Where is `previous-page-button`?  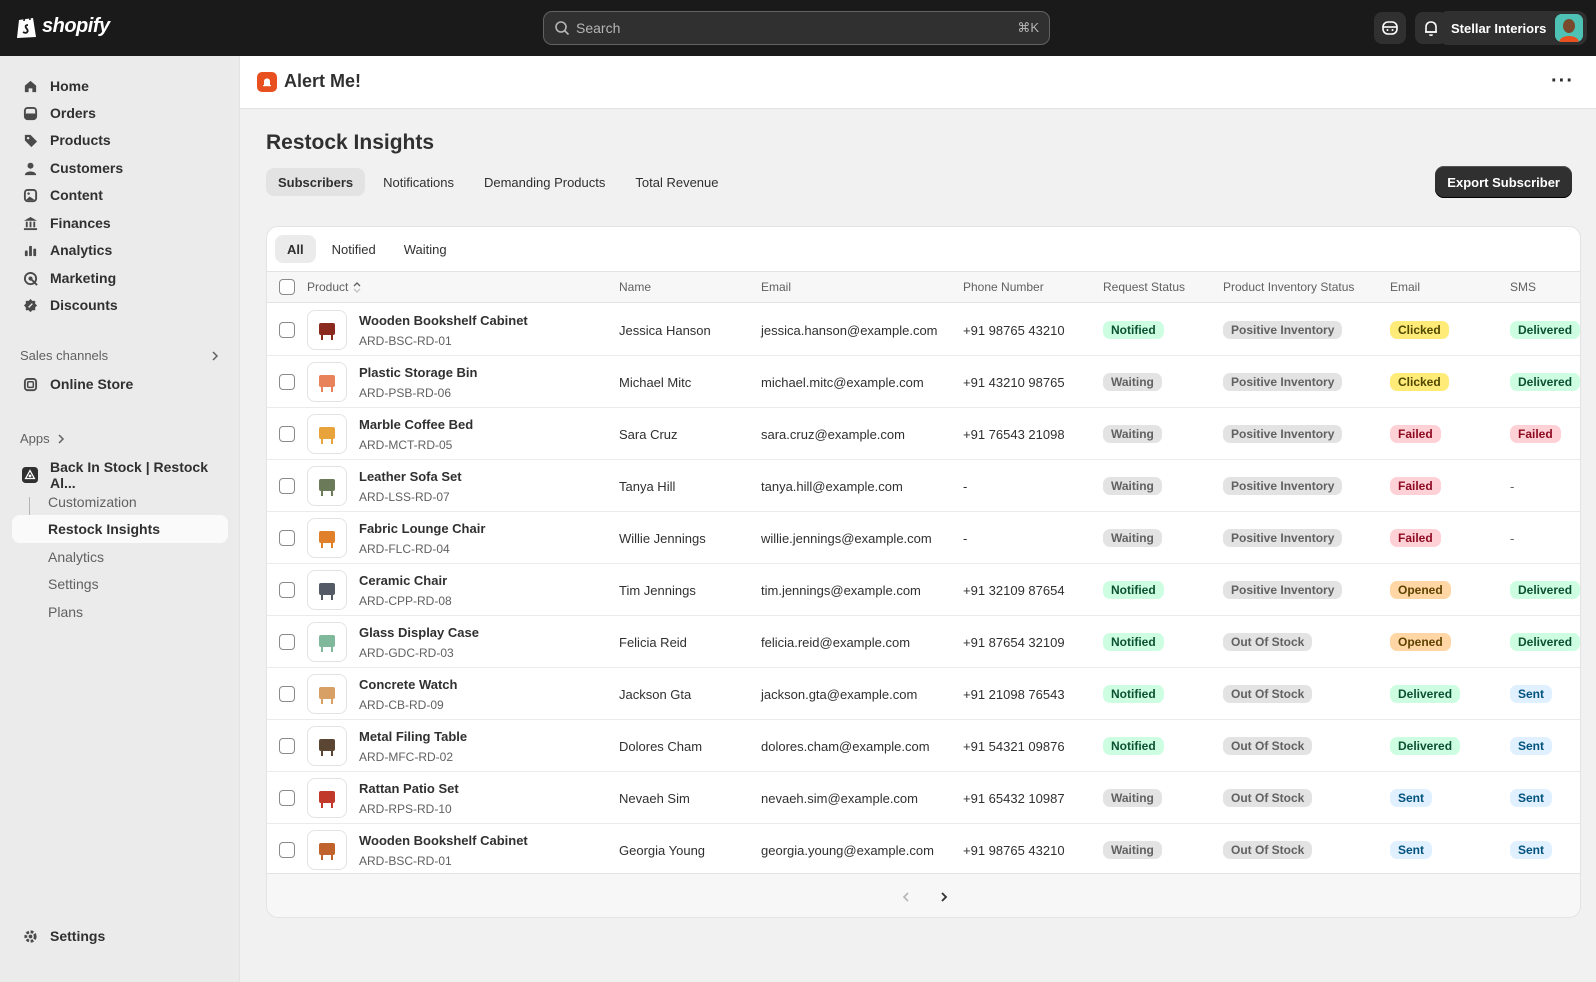
previous-page-button is located at coordinates (906, 897).